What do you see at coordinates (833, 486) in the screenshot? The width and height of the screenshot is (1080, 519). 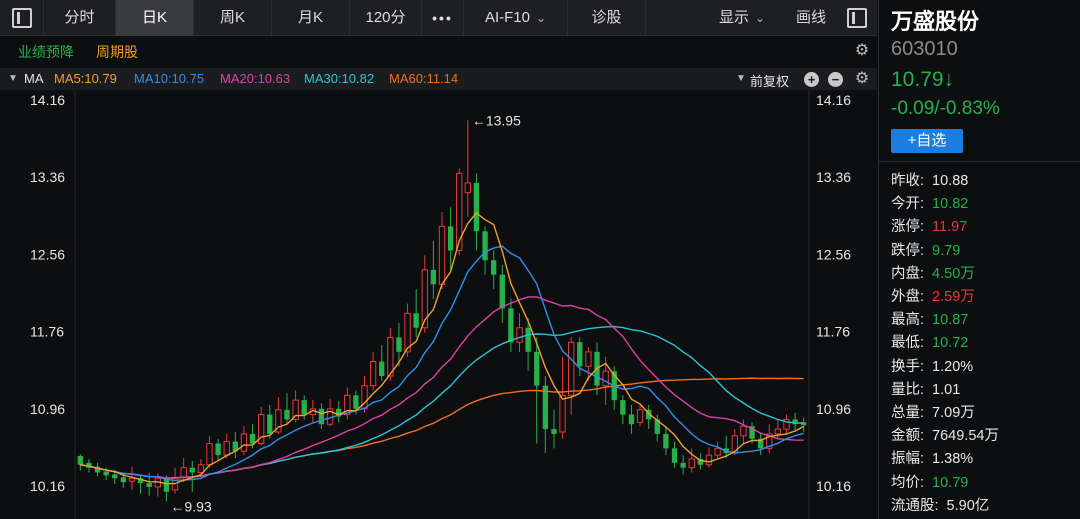 I see `y-tick-label-right: 10.16` at bounding box center [833, 486].